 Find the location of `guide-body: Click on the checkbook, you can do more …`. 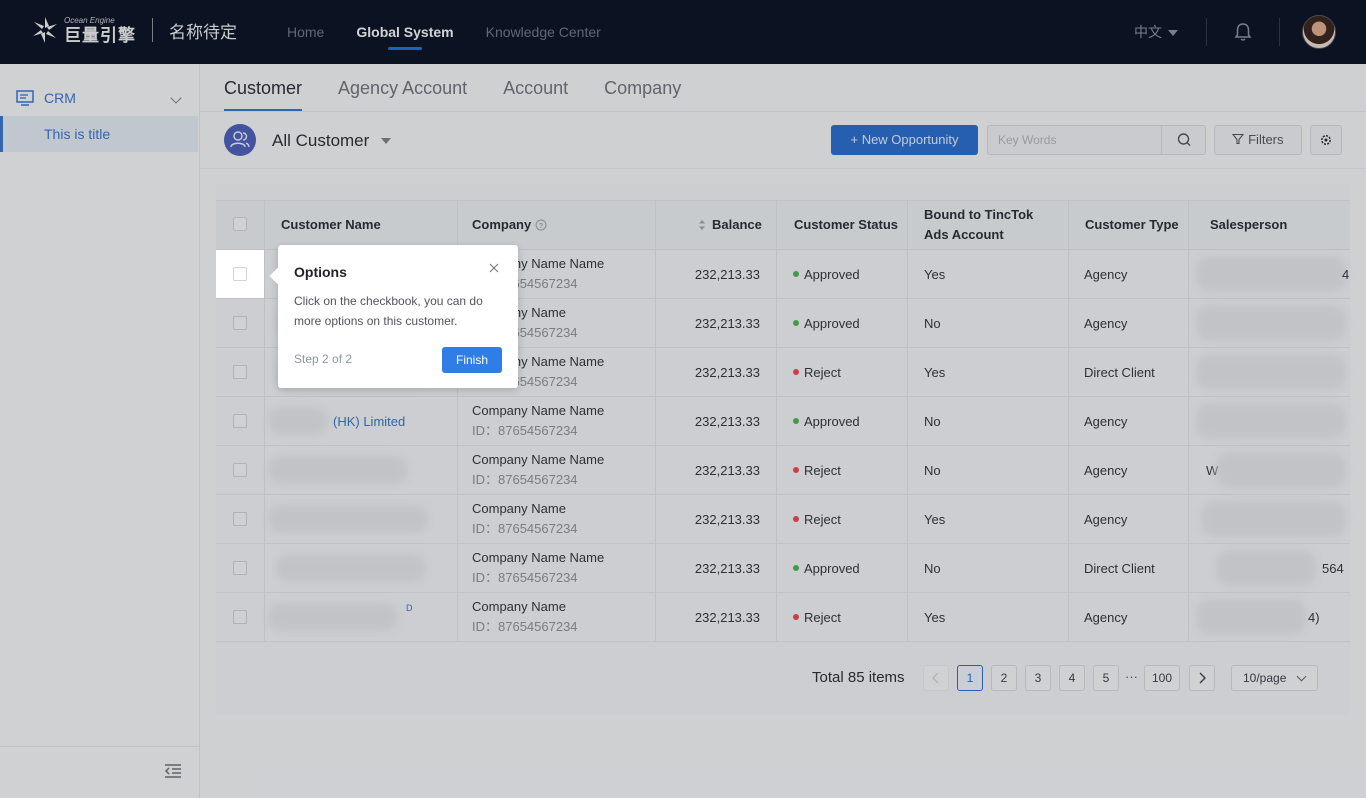

guide-body: Click on the checkbook, you can do more … is located at coordinates (388, 311).